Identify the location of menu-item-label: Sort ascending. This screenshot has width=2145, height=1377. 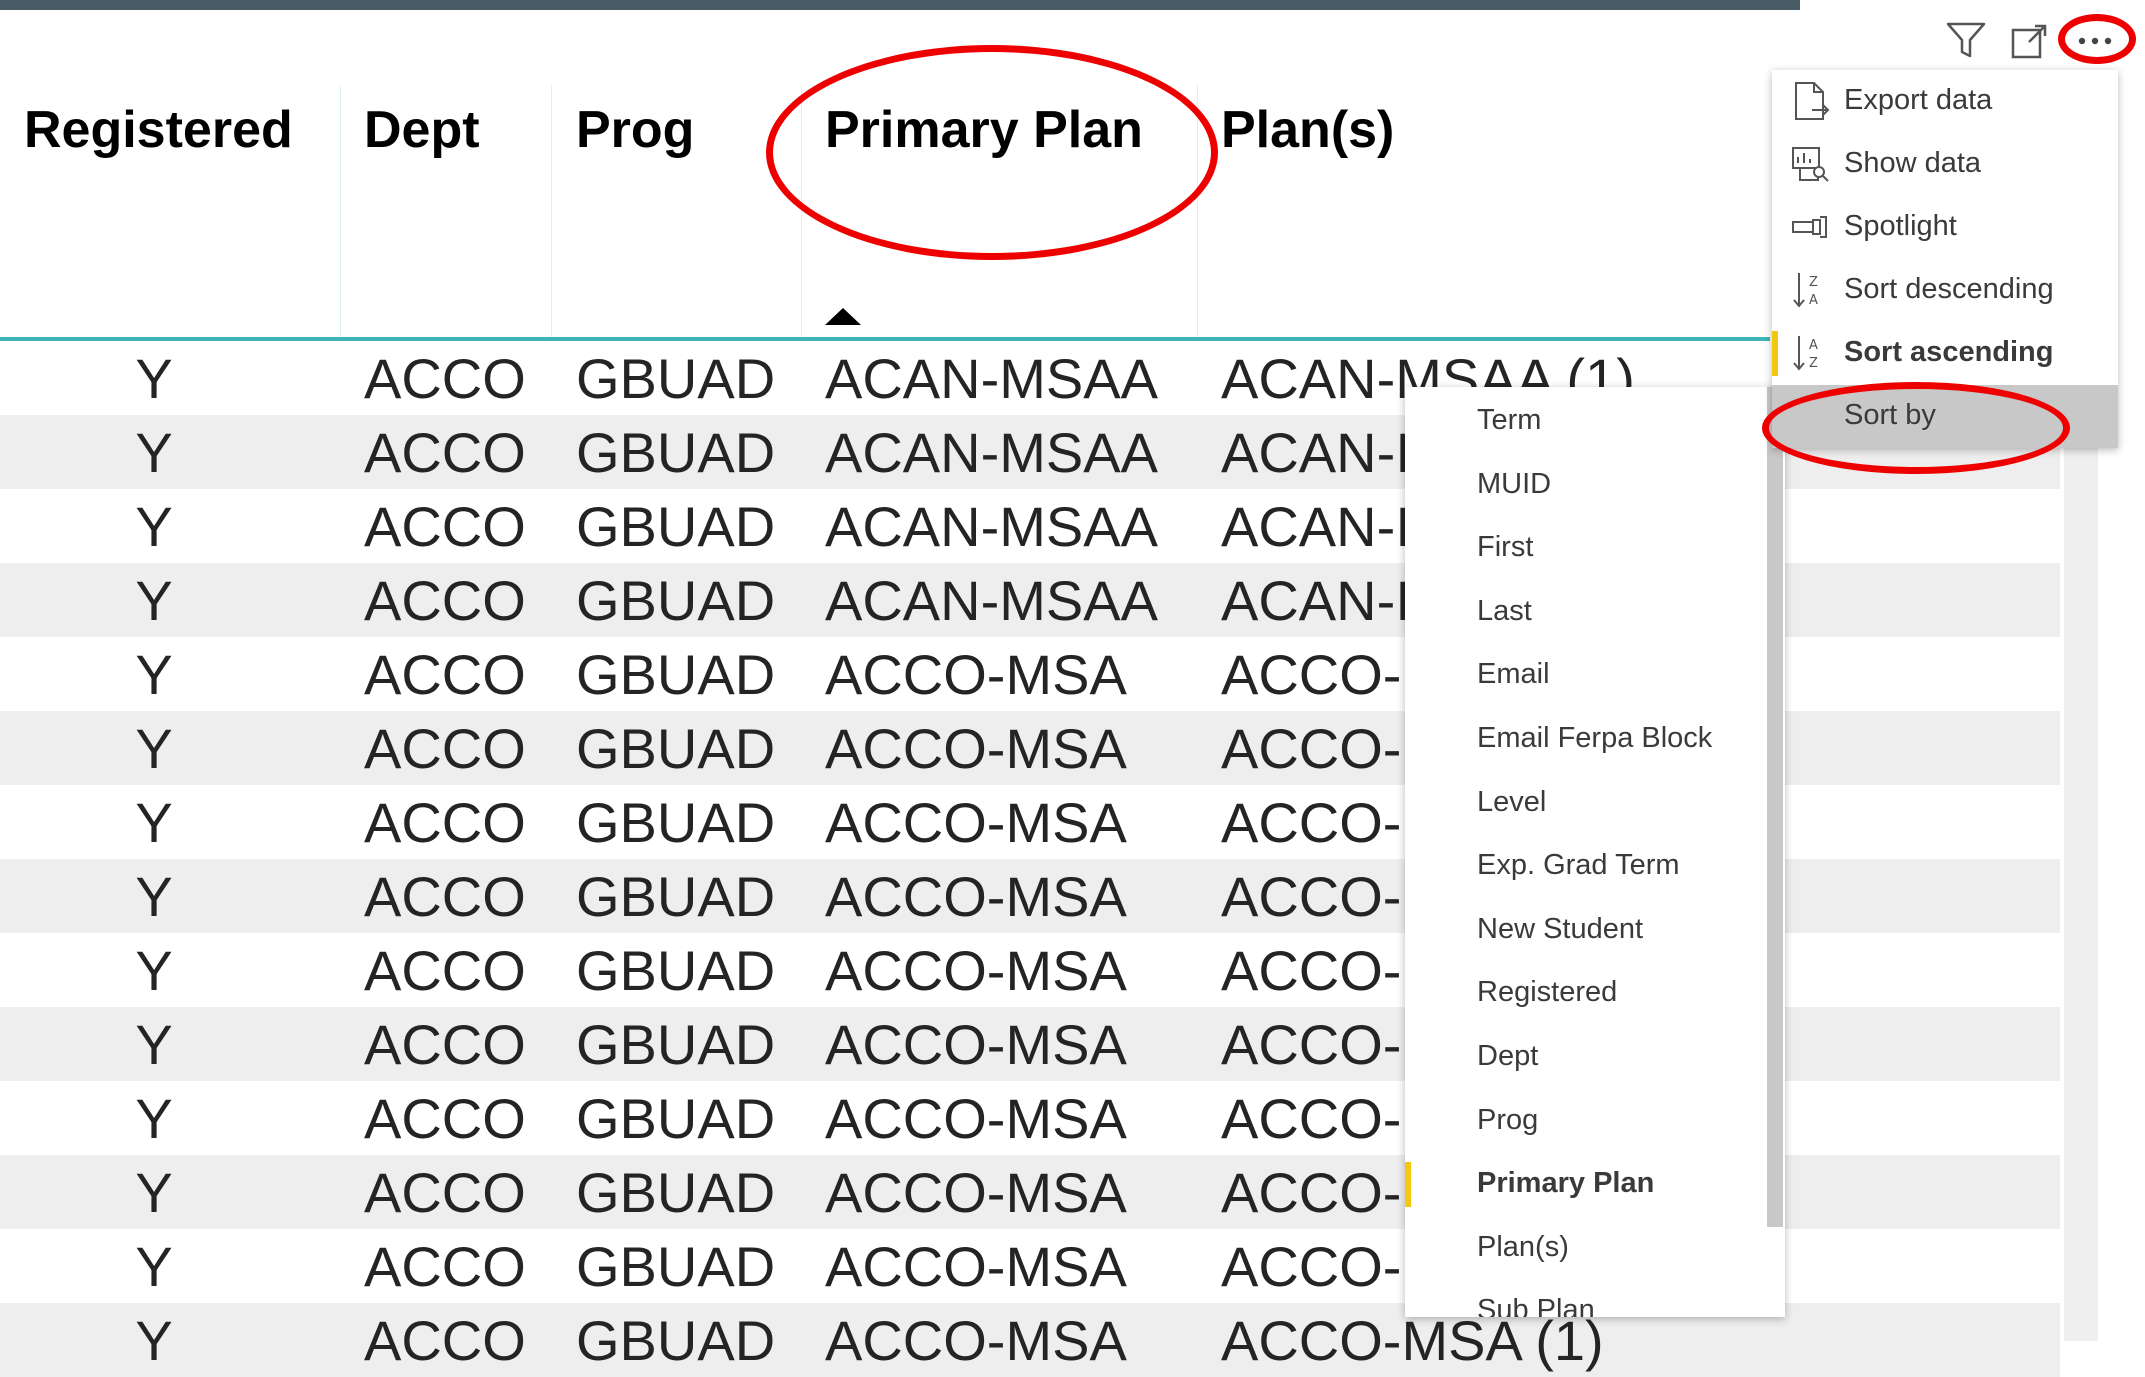
(1949, 352).